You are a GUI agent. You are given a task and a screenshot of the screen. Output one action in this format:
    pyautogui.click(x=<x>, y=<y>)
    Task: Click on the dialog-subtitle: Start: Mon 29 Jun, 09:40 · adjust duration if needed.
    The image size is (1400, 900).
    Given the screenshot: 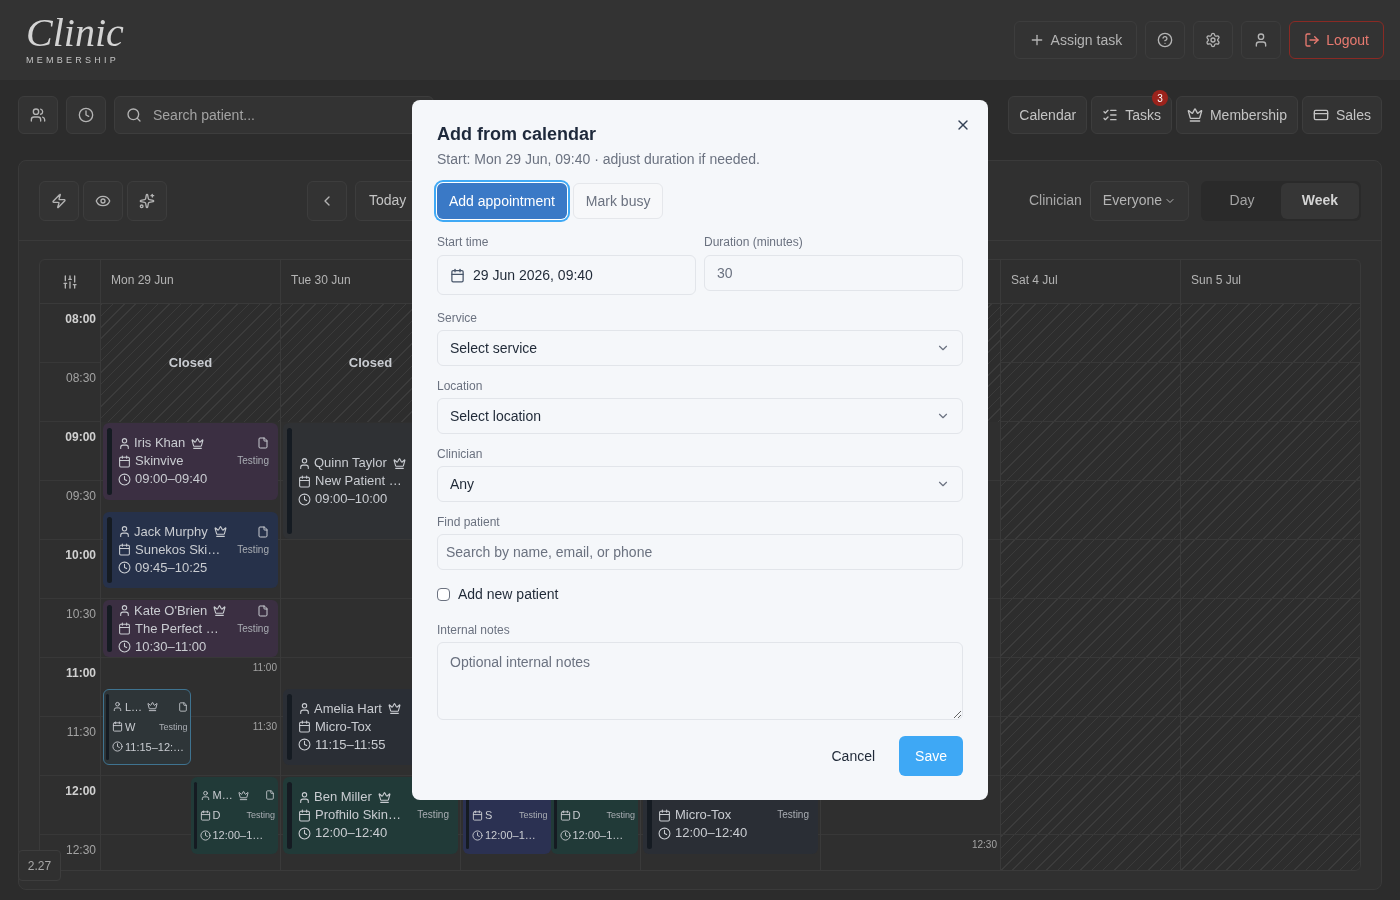 What is the action you would take?
    pyautogui.click(x=599, y=159)
    